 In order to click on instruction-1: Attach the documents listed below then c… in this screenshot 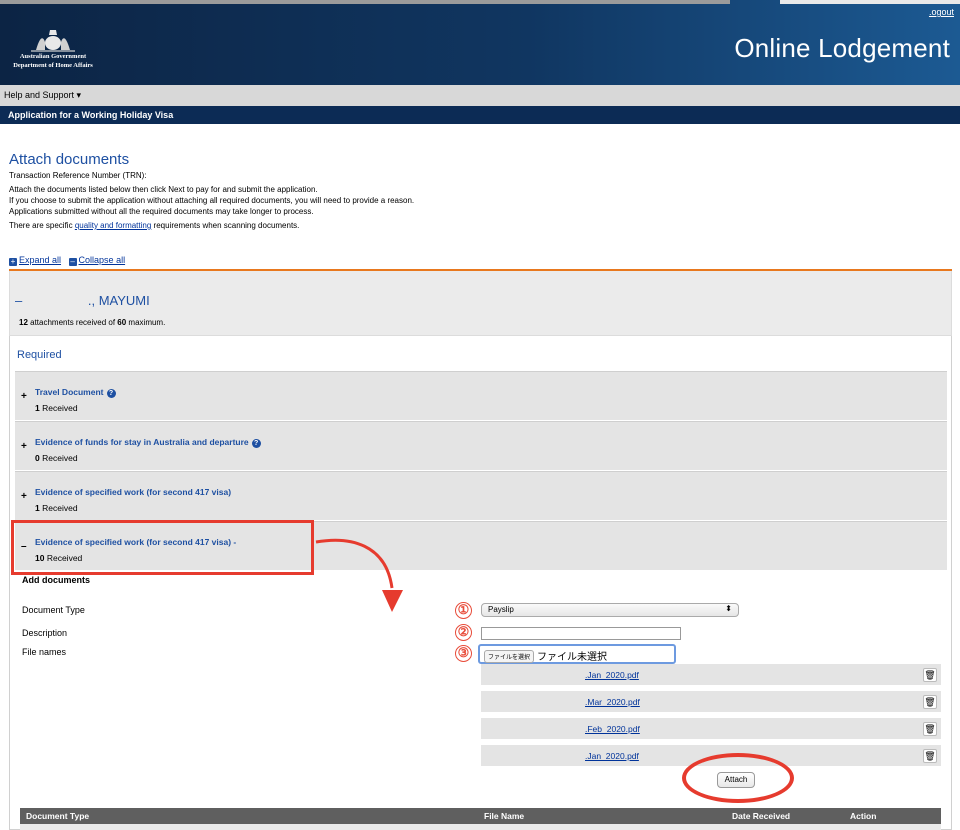, I will do `click(163, 189)`.